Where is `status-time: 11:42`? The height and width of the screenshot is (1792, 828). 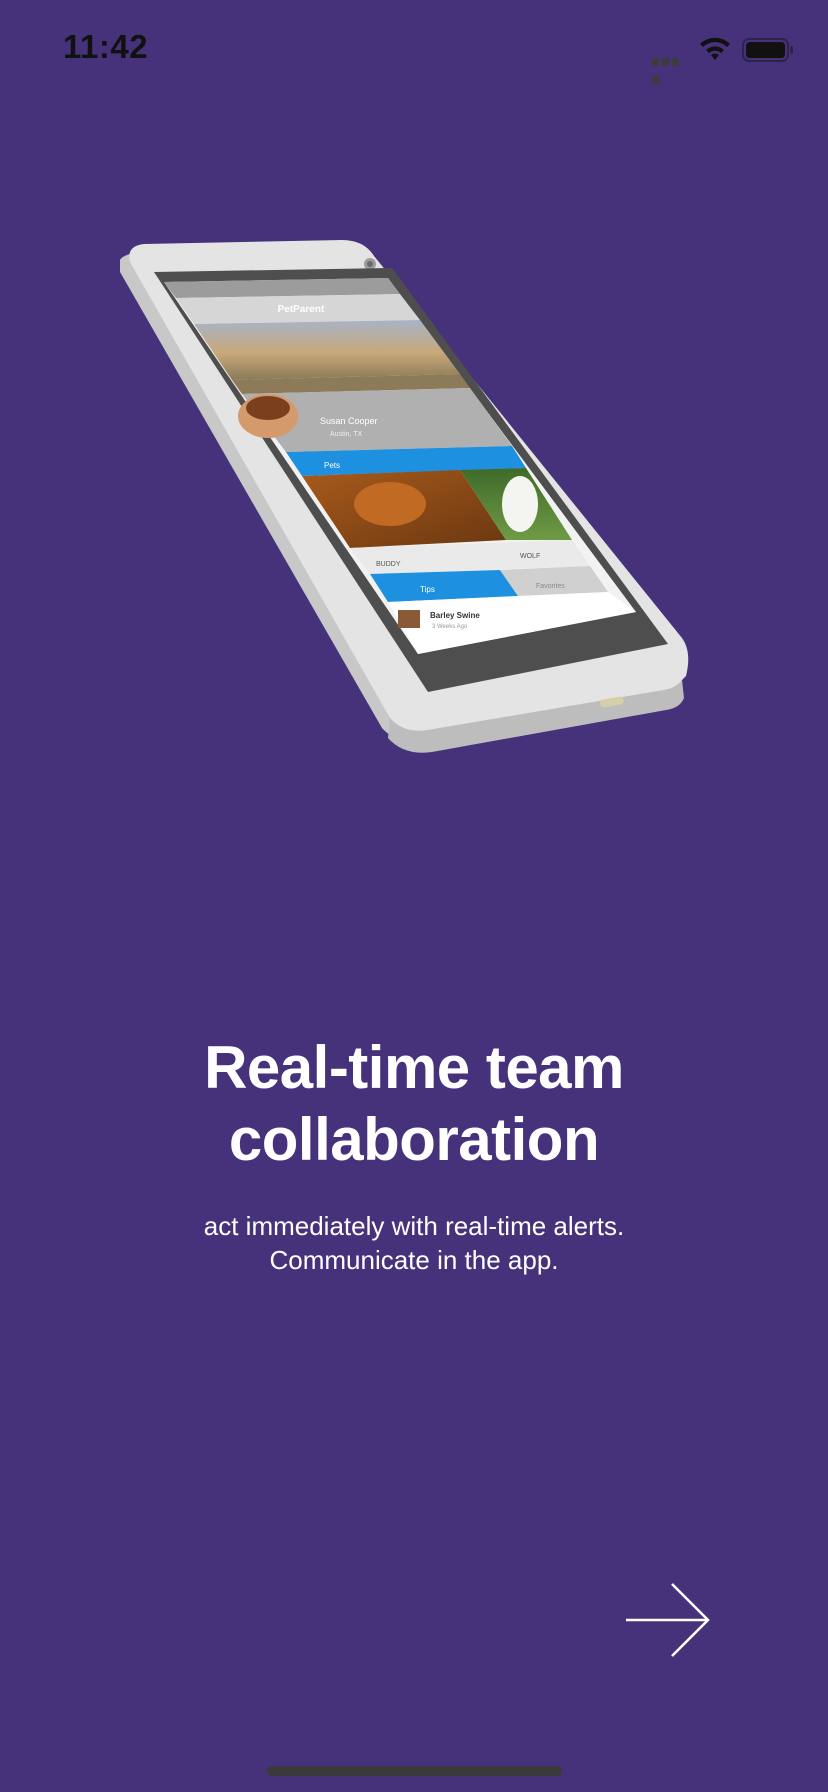
status-time: 11:42 is located at coordinates (106, 46).